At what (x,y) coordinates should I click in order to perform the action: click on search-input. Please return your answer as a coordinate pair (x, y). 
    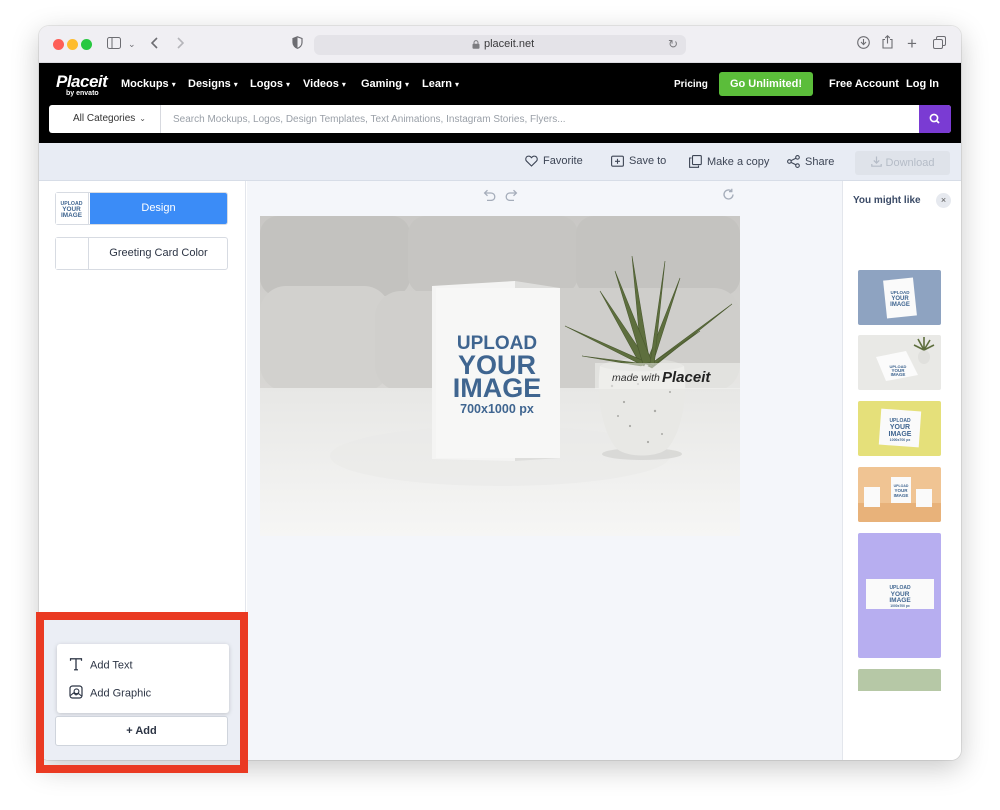
    Looking at the image, I should click on (540, 119).